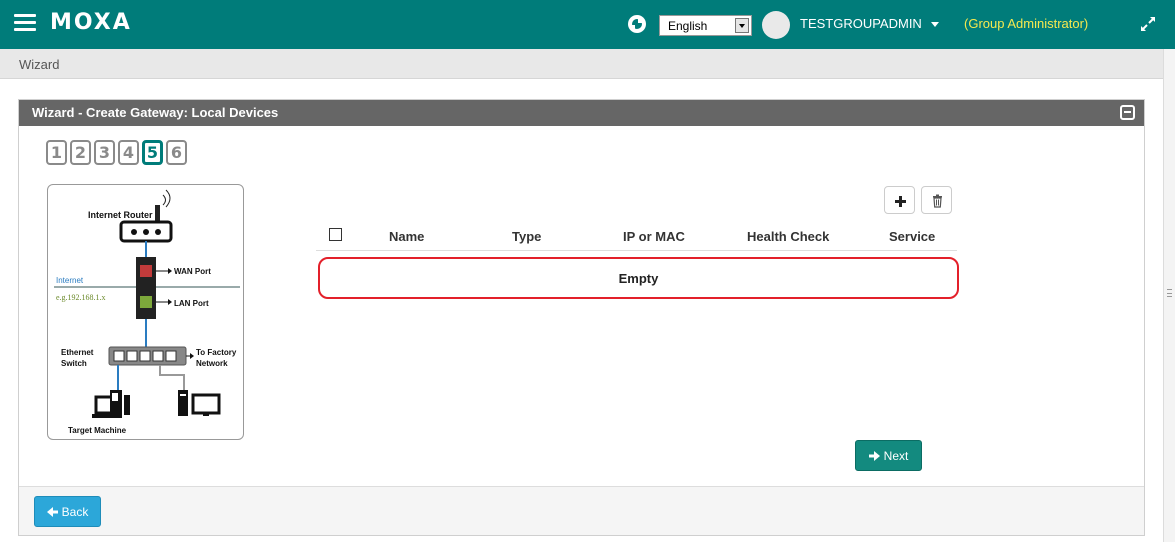  I want to click on column-service: Service, so click(912, 236).